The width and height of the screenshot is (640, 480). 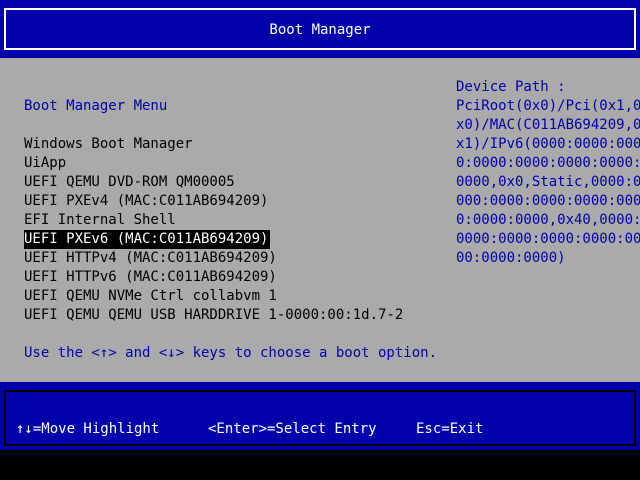 What do you see at coordinates (548, 106) in the screenshot?
I see `device-path-line: PciRoot(0x0)/Pci(0x1,0` at bounding box center [548, 106].